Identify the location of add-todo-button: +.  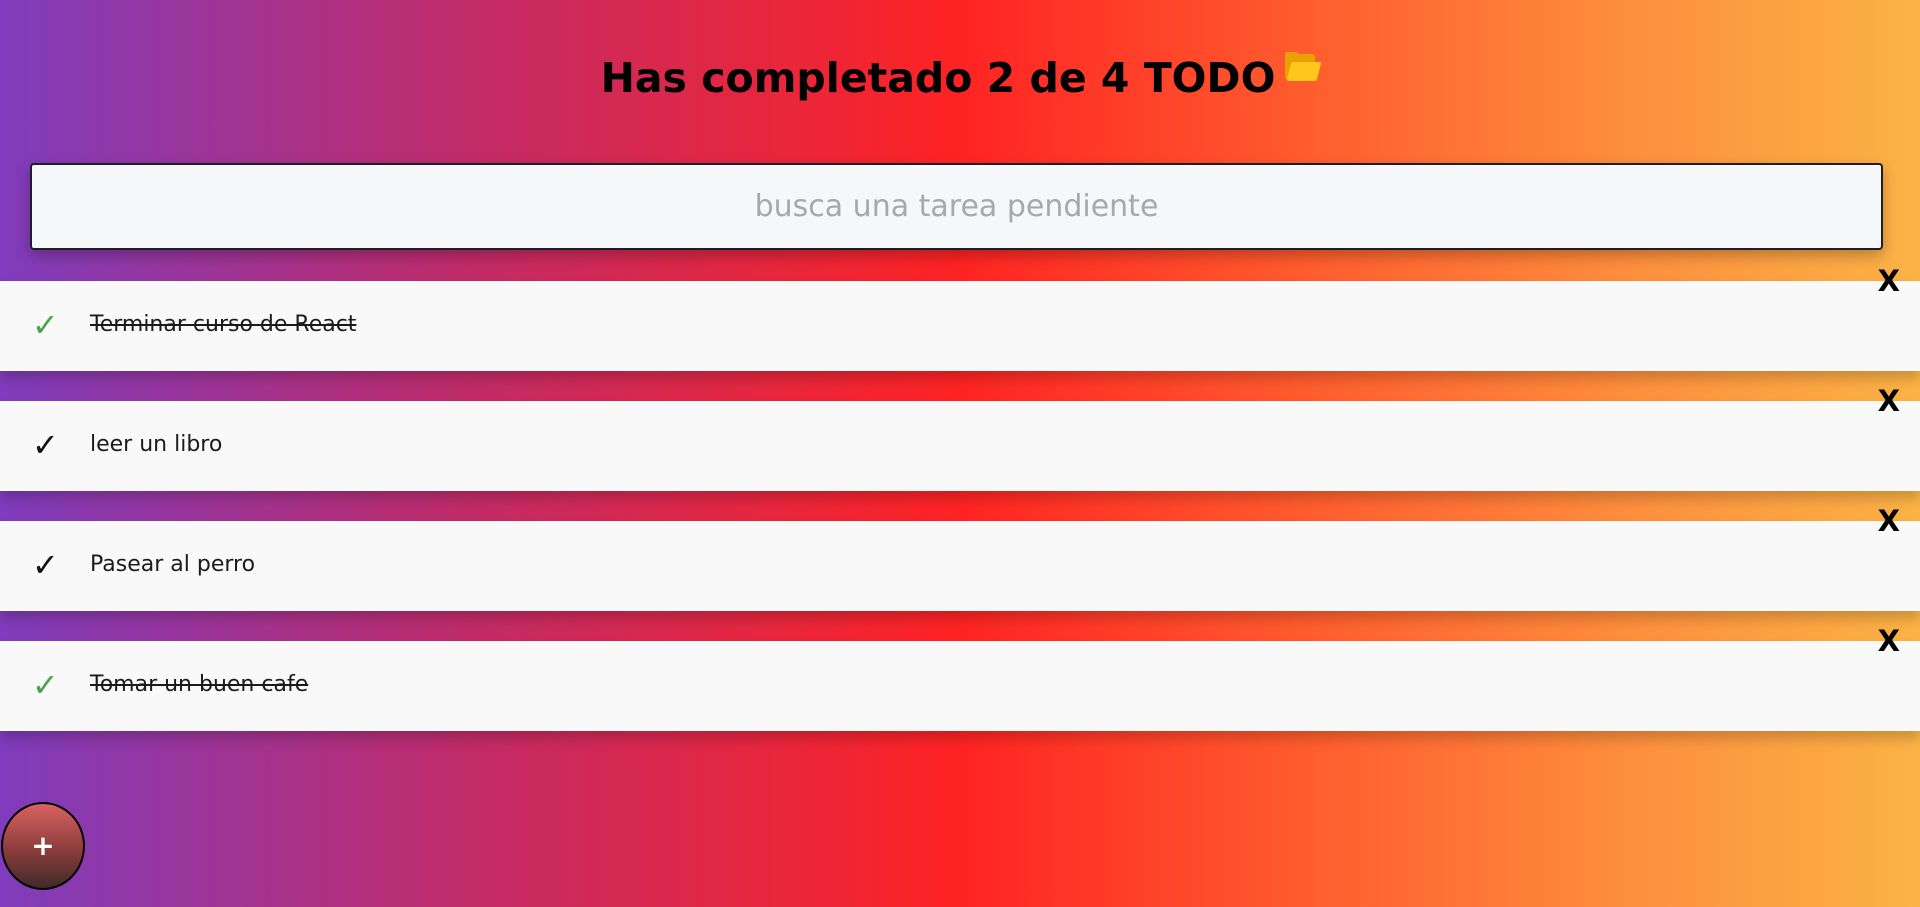
(43, 846).